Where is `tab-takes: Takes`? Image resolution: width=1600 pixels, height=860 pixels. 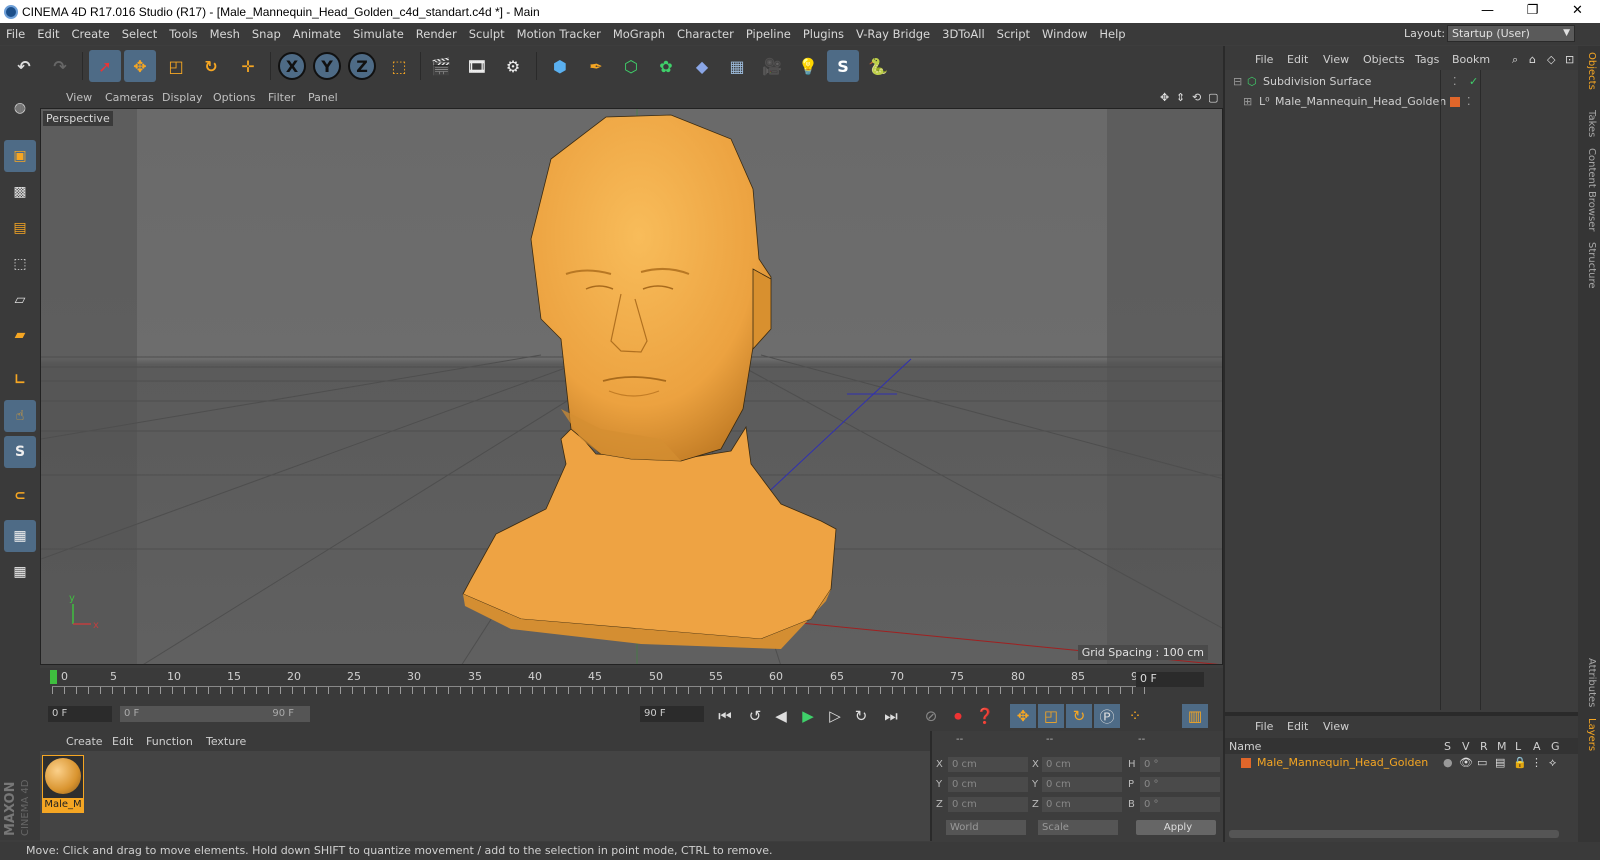
tab-takes: Takes is located at coordinates (1589, 123).